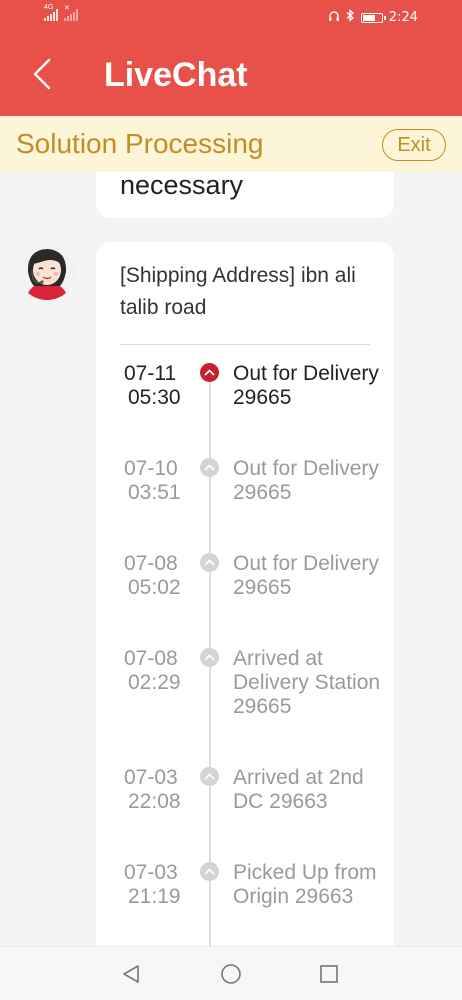  I want to click on timeline-time: 05:30, so click(154, 397).